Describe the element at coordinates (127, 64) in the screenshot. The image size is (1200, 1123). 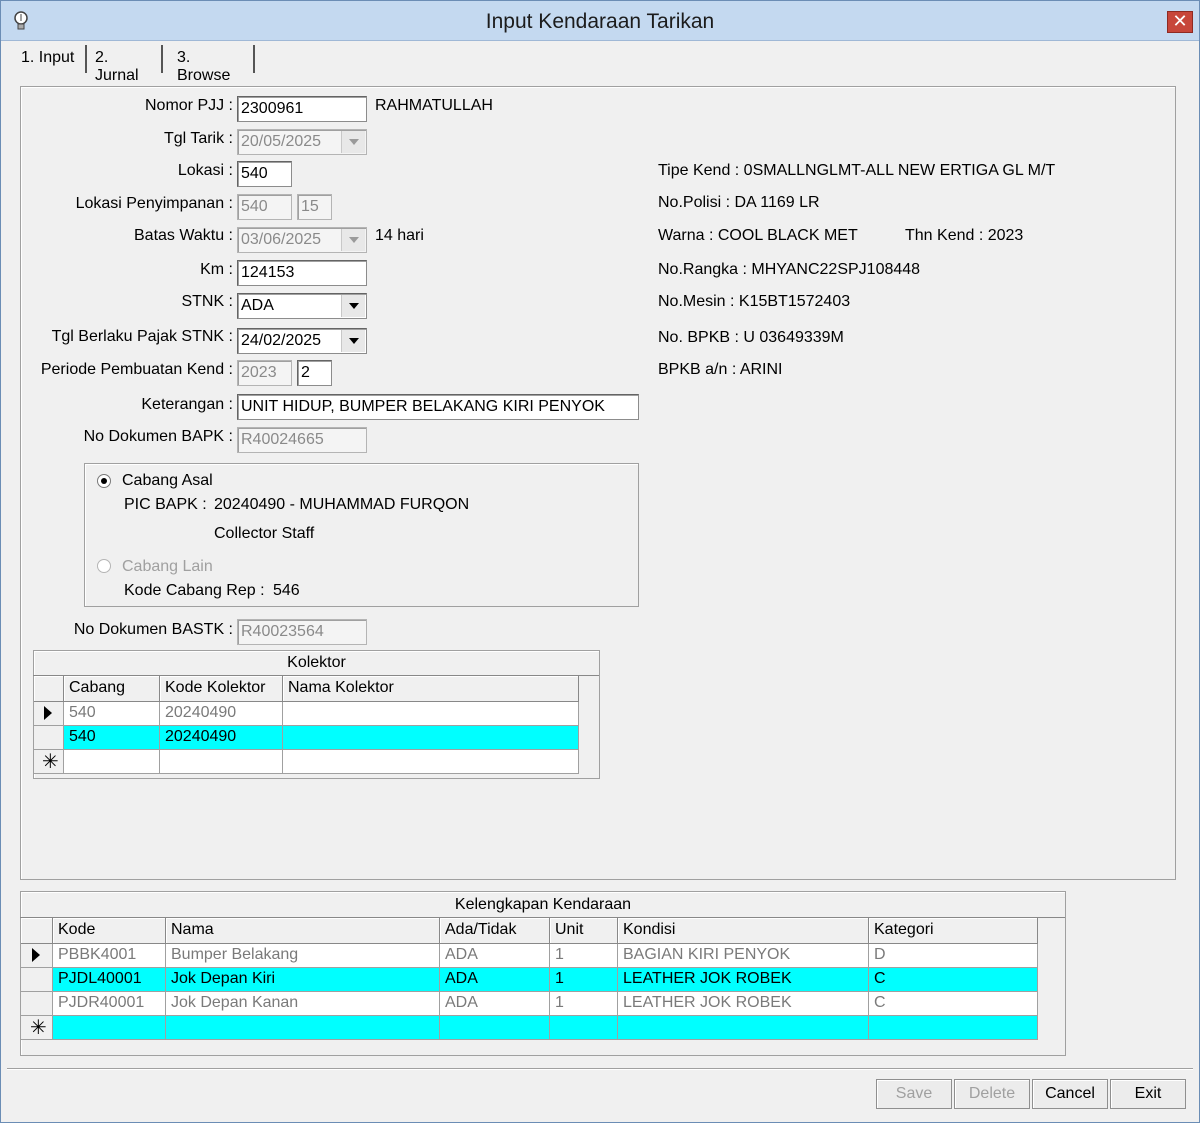
I see `tab-jurnal: 2. Jurnal` at that location.